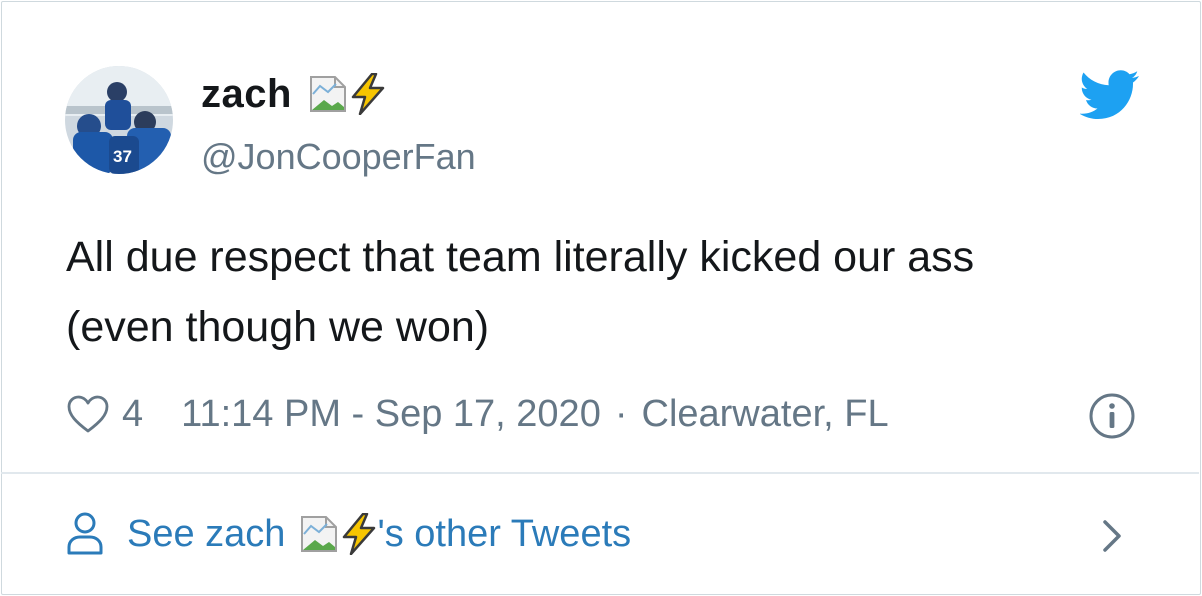 Image resolution: width=1202 pixels, height=596 pixels. Describe the element at coordinates (1112, 416) in the screenshot. I see `info-icon` at that location.